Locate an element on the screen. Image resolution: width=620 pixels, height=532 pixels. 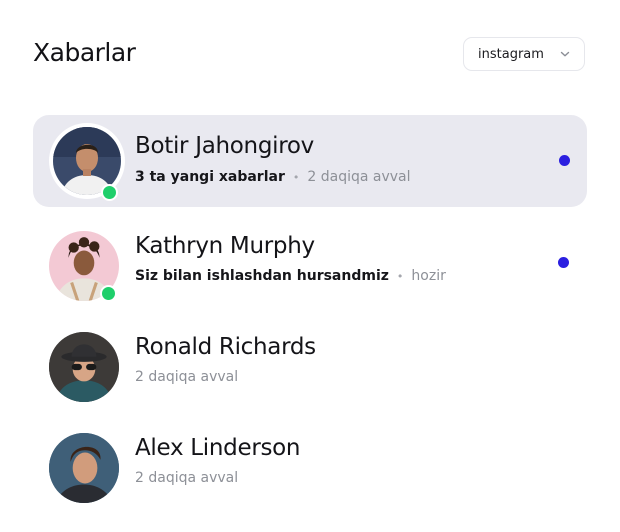
page-title: Xabarlar is located at coordinates (84, 52).